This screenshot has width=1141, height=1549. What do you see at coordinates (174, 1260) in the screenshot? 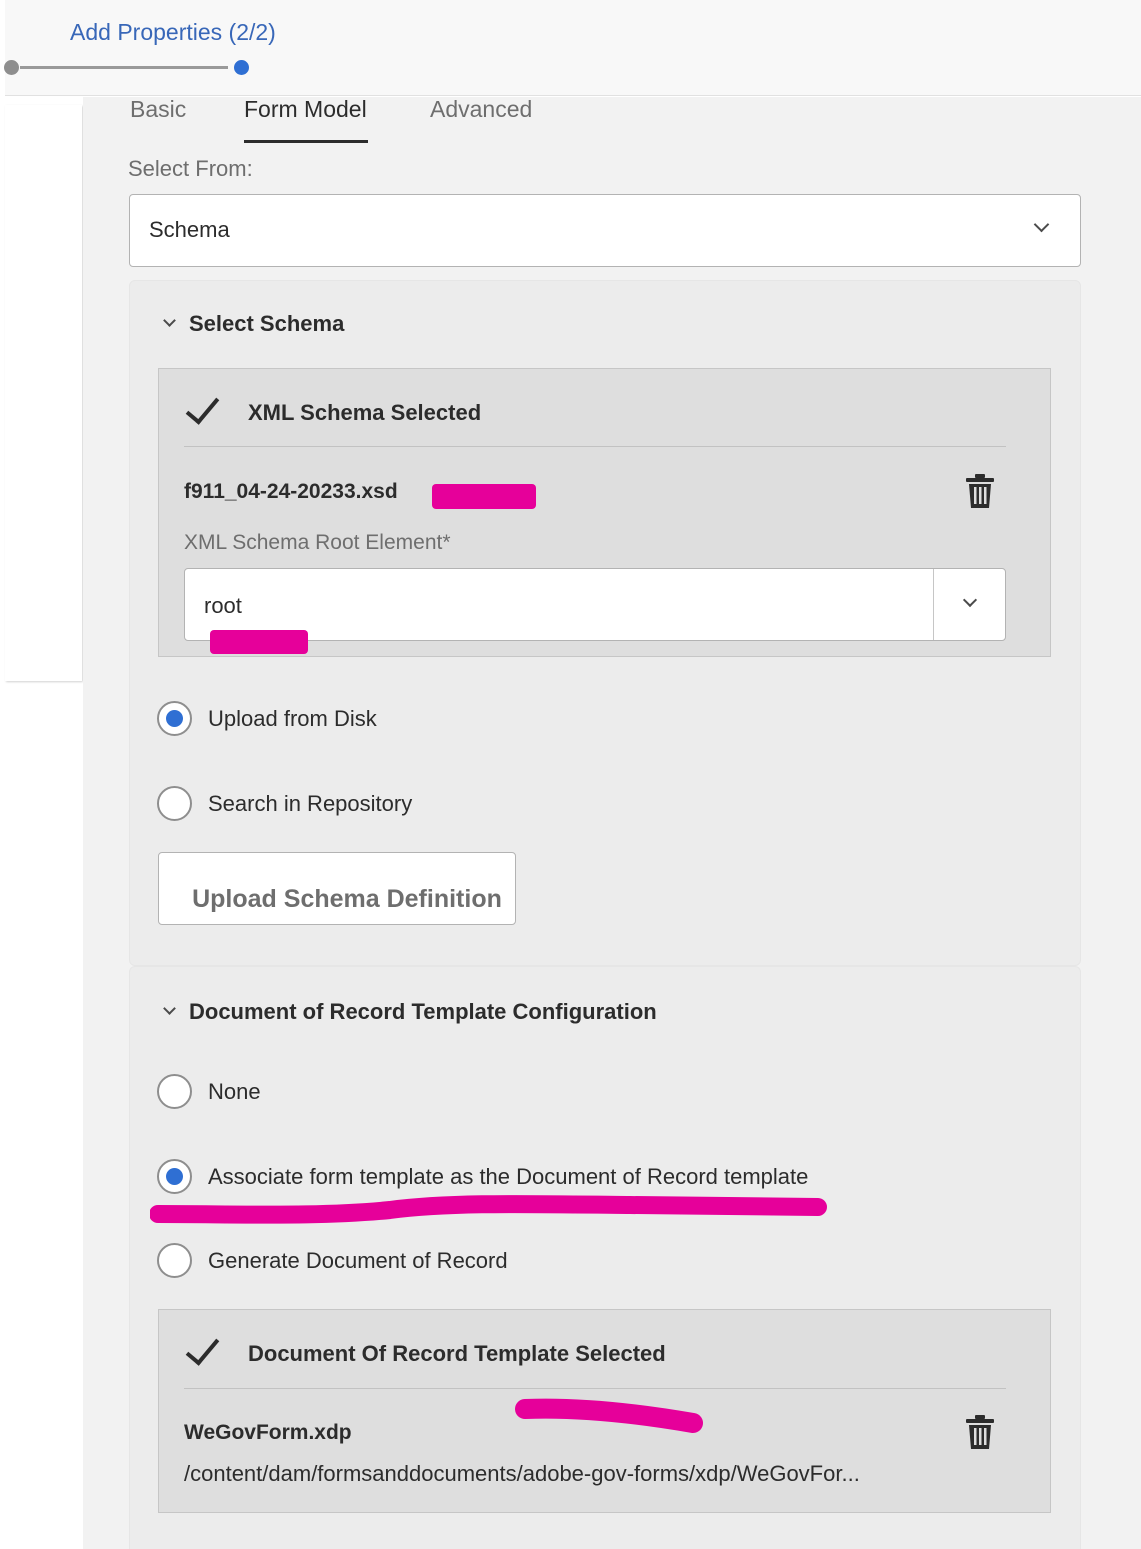
I see `radio-generate-dor` at bounding box center [174, 1260].